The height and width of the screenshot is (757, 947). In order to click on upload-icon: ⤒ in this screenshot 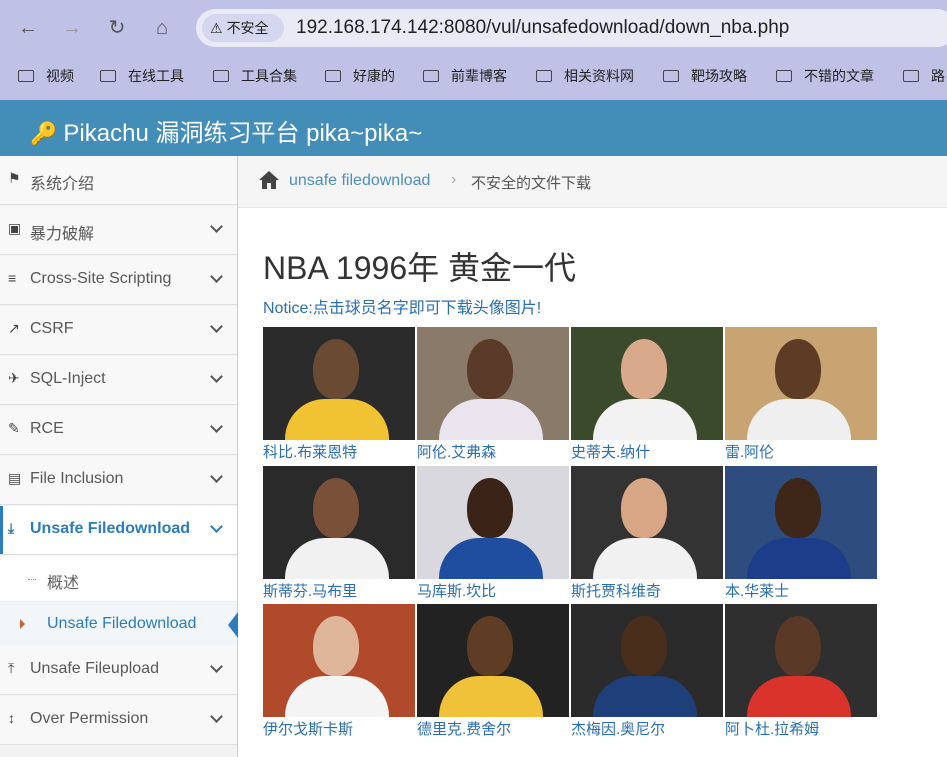, I will do `click(11, 668)`.